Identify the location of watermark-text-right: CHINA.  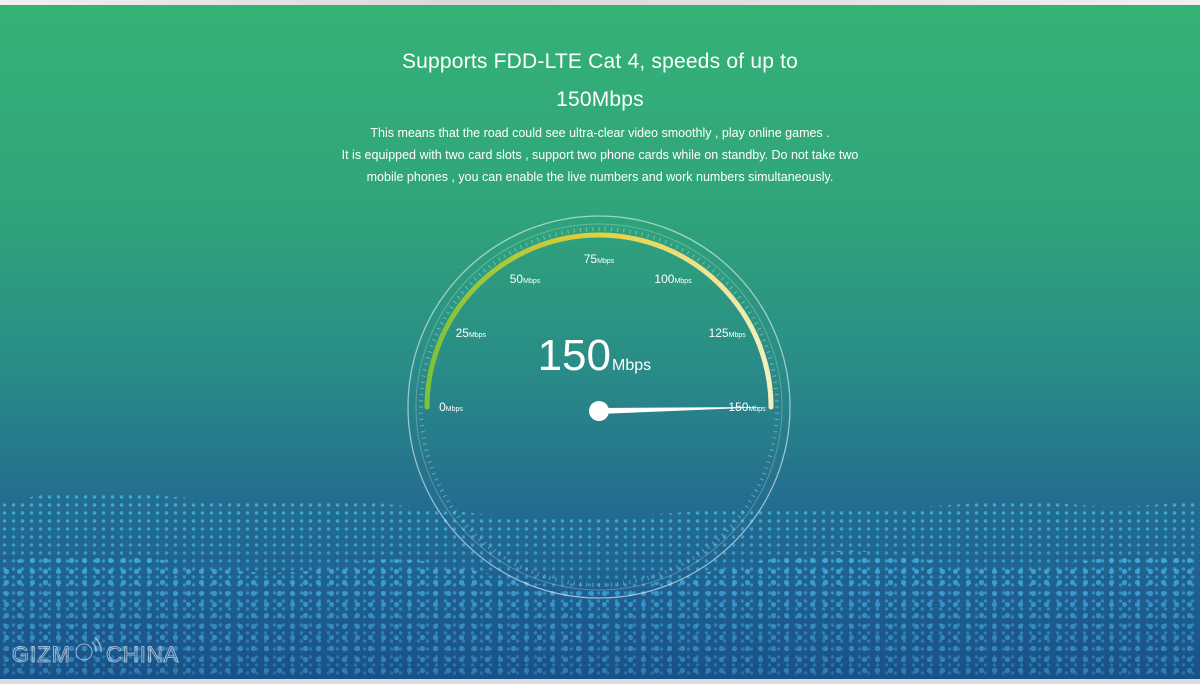
(142, 654).